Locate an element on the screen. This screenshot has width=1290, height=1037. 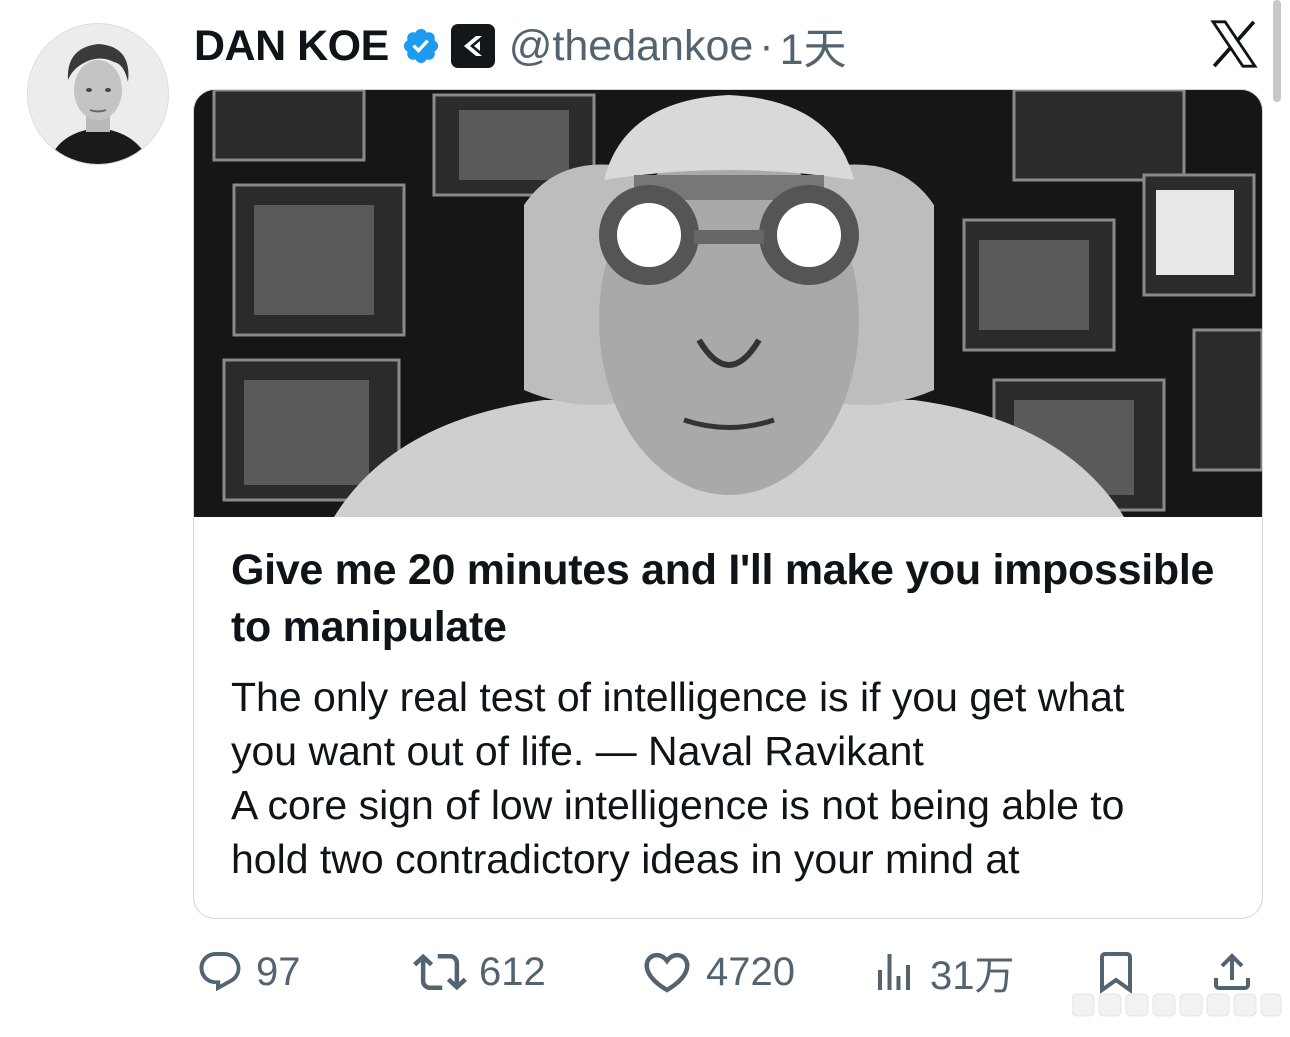
heart-icon is located at coordinates (667, 972).